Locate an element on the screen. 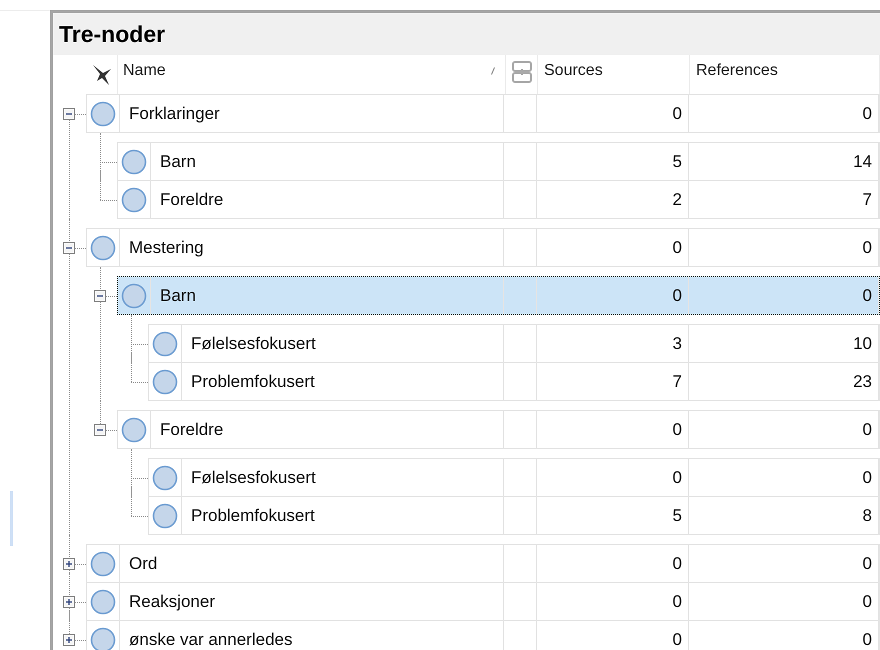 This screenshot has height=650, width=880. references-column-header: References is located at coordinates (737, 71).